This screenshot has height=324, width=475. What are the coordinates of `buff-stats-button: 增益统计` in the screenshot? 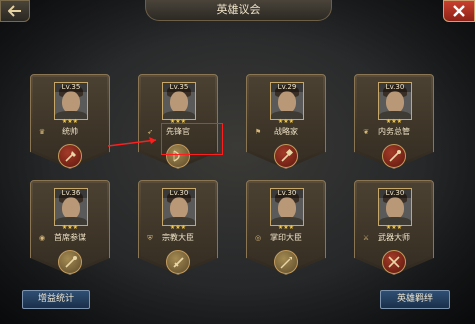 It's located at (56, 299).